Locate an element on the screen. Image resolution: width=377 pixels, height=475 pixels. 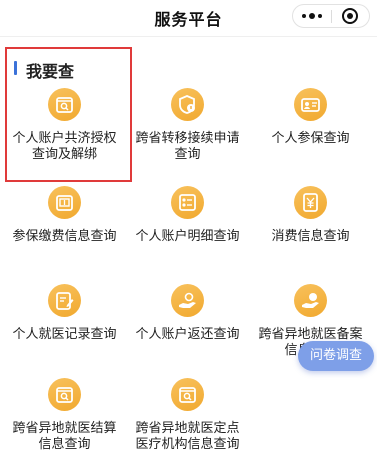
service-item-label: 个人账户明细查询 is located at coordinates (187, 236).